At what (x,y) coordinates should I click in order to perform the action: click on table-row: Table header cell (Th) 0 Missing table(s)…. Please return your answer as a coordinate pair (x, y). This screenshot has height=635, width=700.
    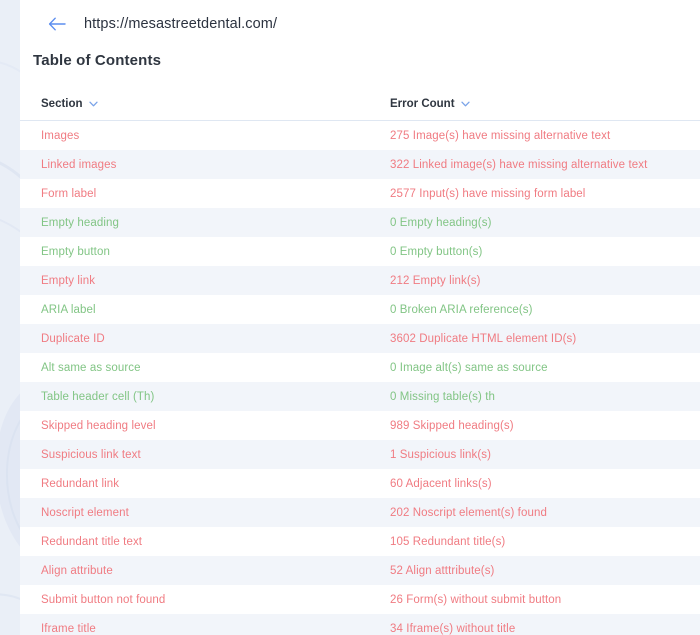
    Looking at the image, I should click on (360, 396).